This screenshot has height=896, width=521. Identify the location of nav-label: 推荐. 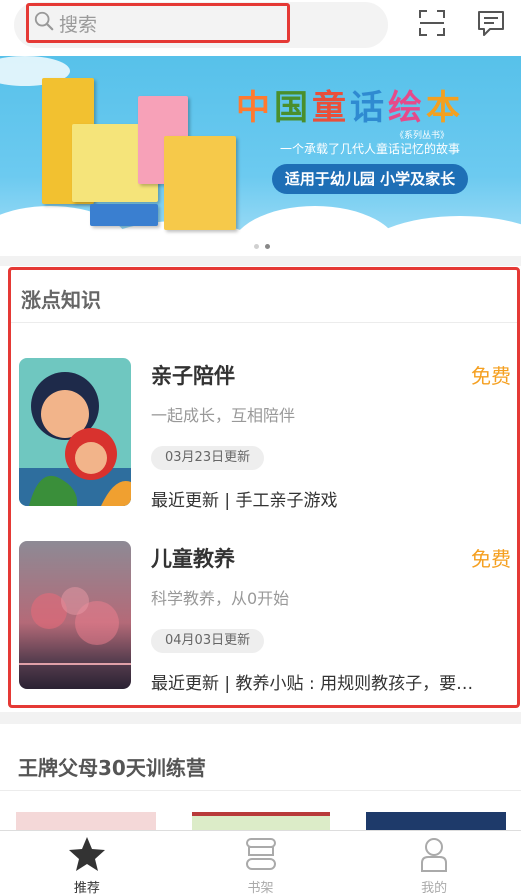
(86, 888).